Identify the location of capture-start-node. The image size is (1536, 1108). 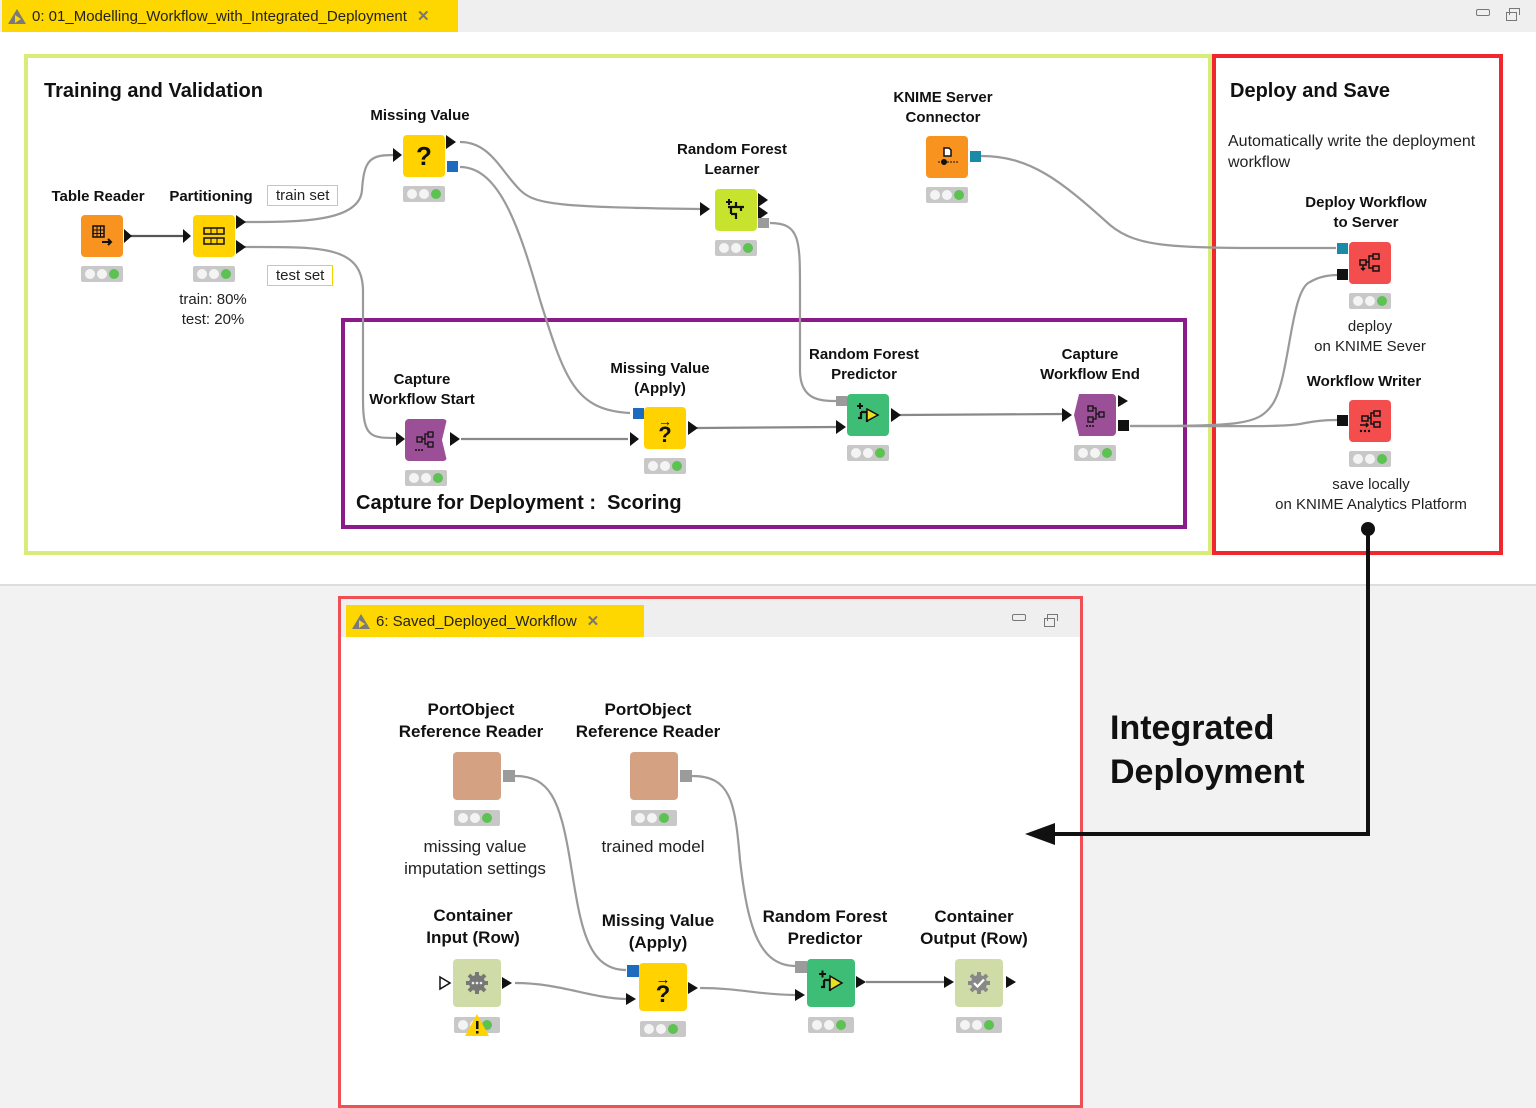
(426, 440).